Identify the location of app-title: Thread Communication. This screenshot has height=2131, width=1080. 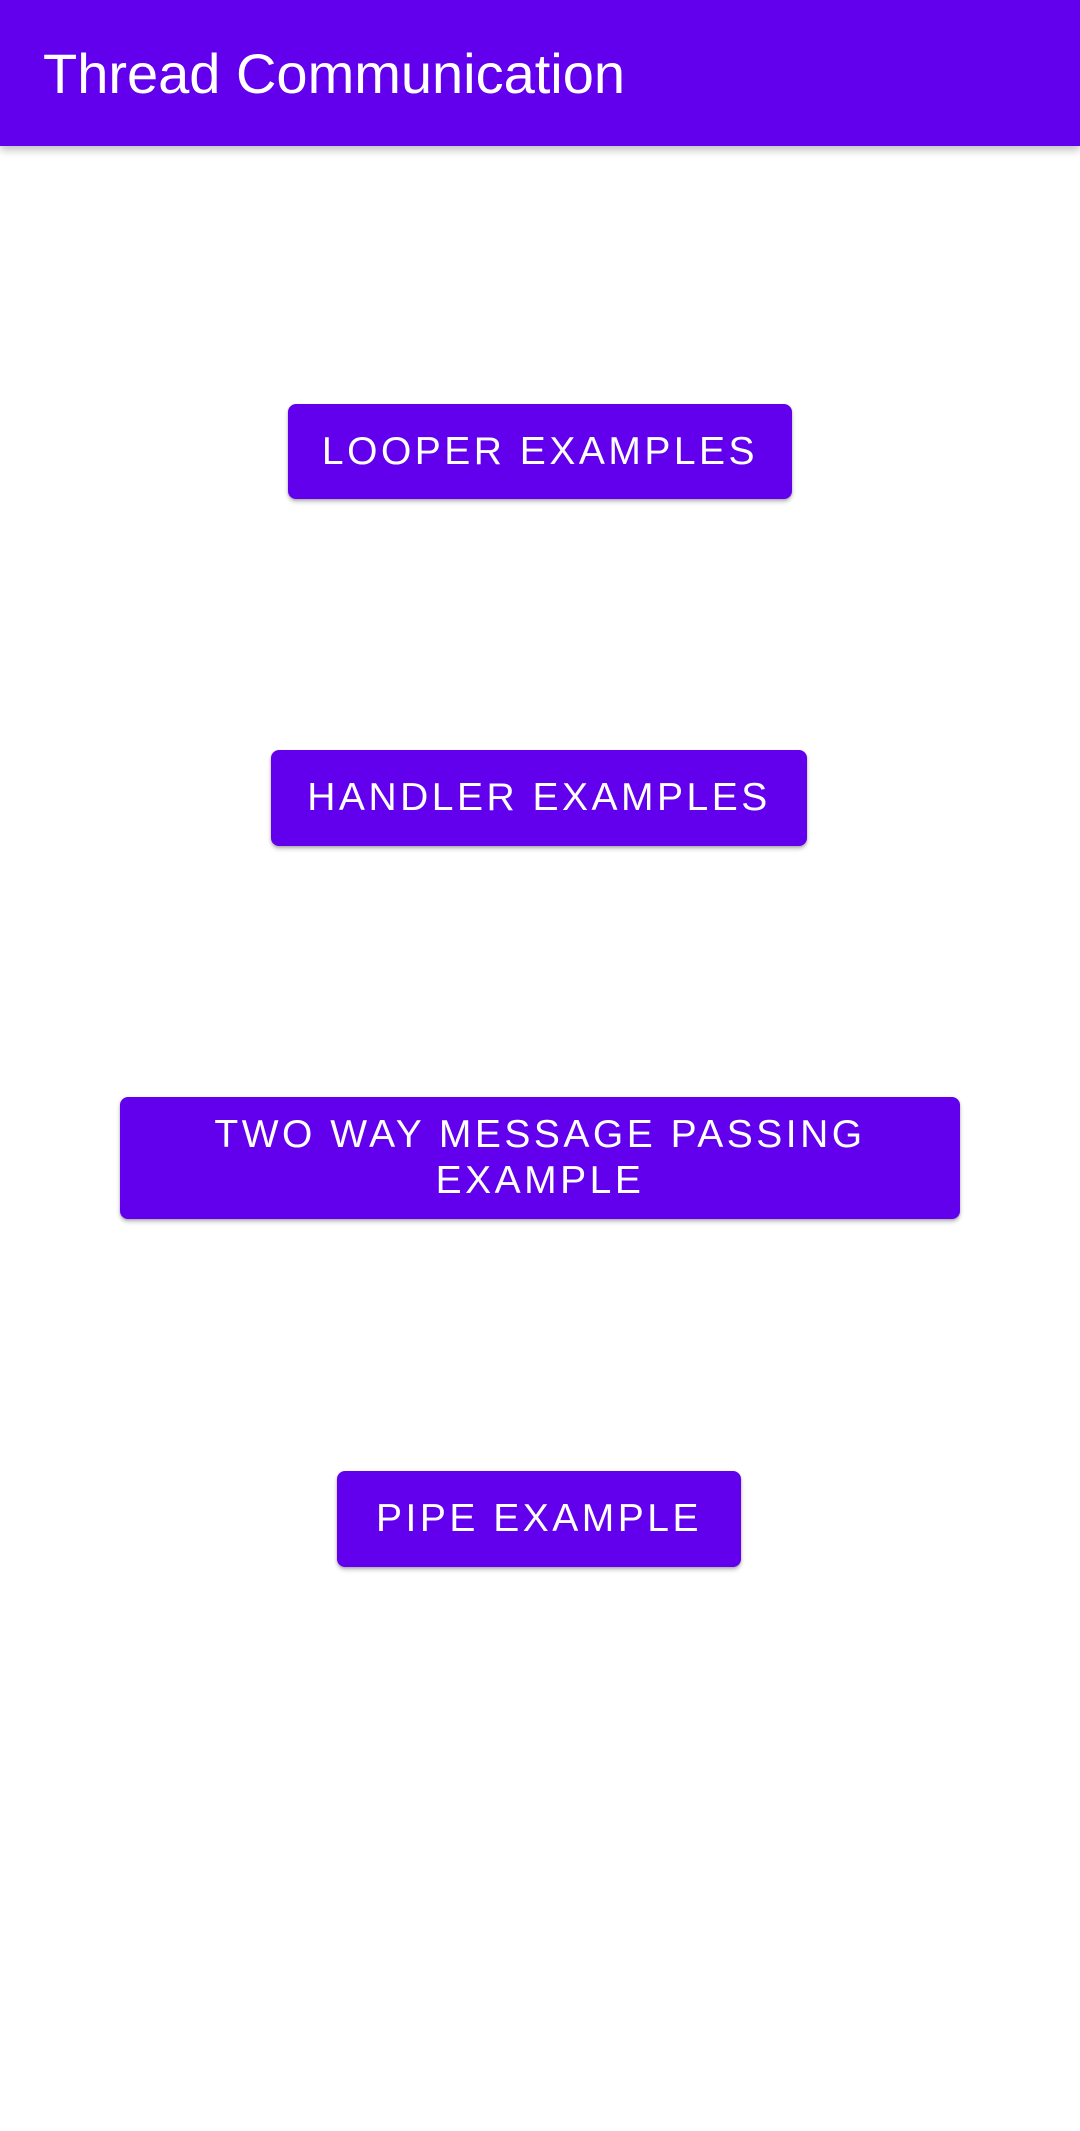
(334, 73).